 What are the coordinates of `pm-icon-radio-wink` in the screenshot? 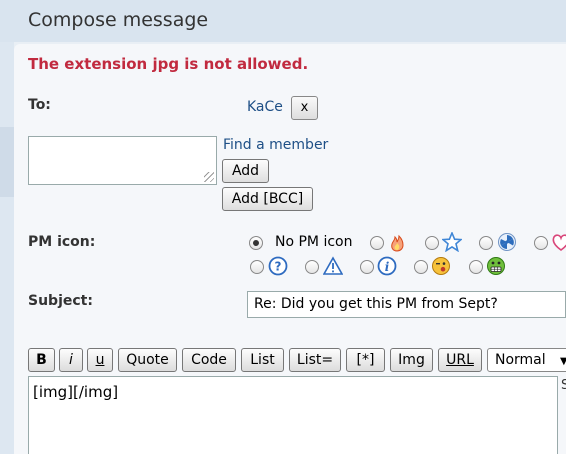 It's located at (421, 267).